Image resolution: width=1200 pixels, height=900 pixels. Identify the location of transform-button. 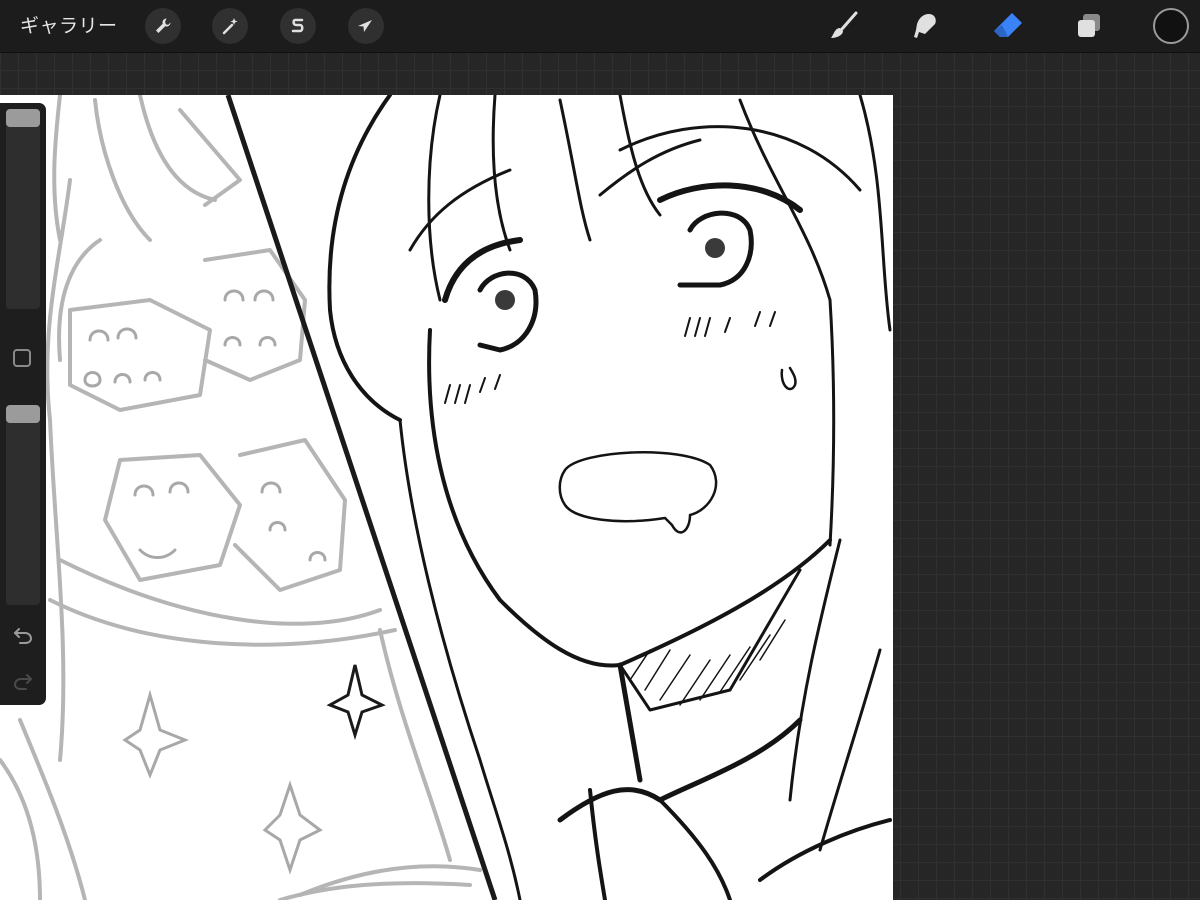
(366, 26).